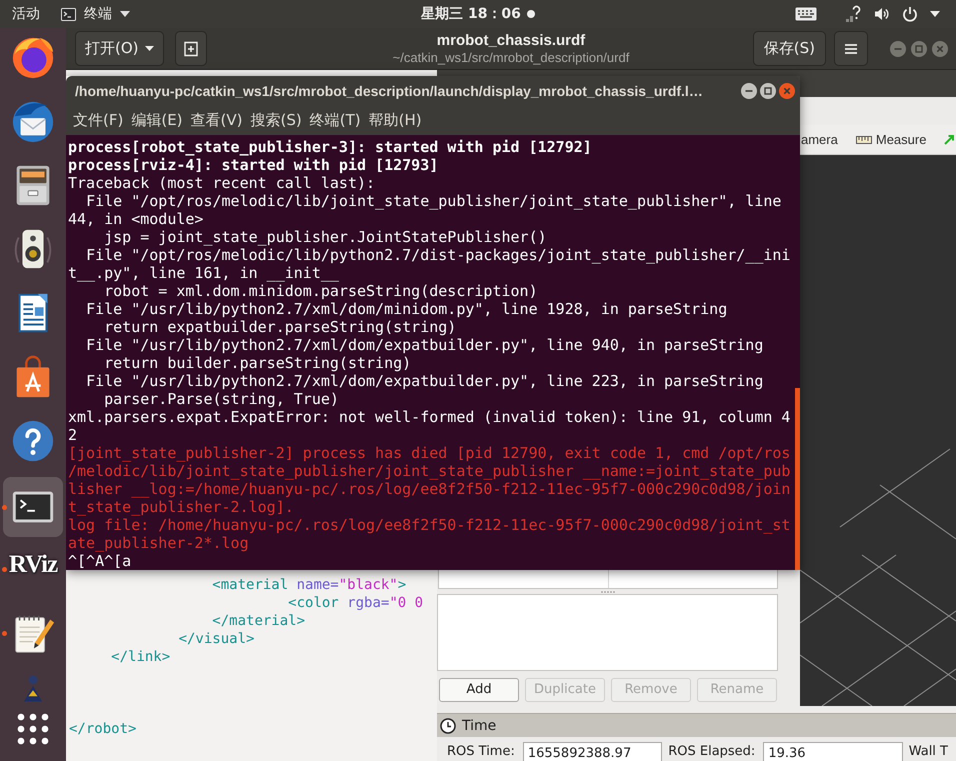 The image size is (956, 761). What do you see at coordinates (429, 417) in the screenshot?
I see `terminal-output-line: xml.parsers.expat.ExpatError: not well-formed (invalid token): line 91, column 4` at bounding box center [429, 417].